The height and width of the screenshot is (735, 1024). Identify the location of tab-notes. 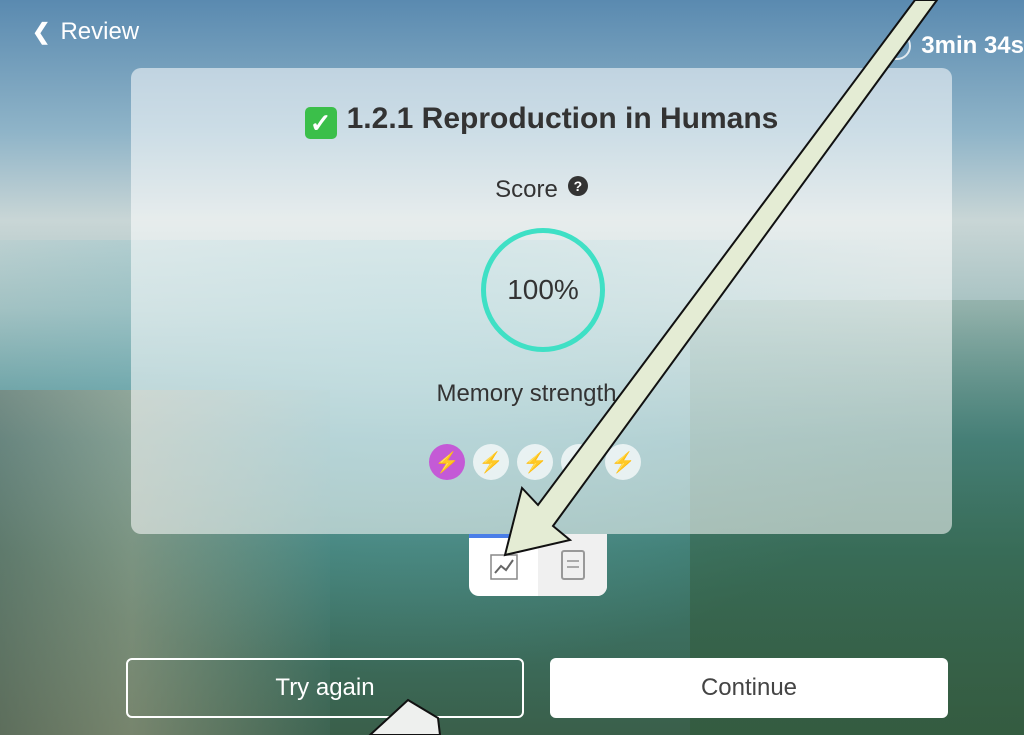
(572, 565).